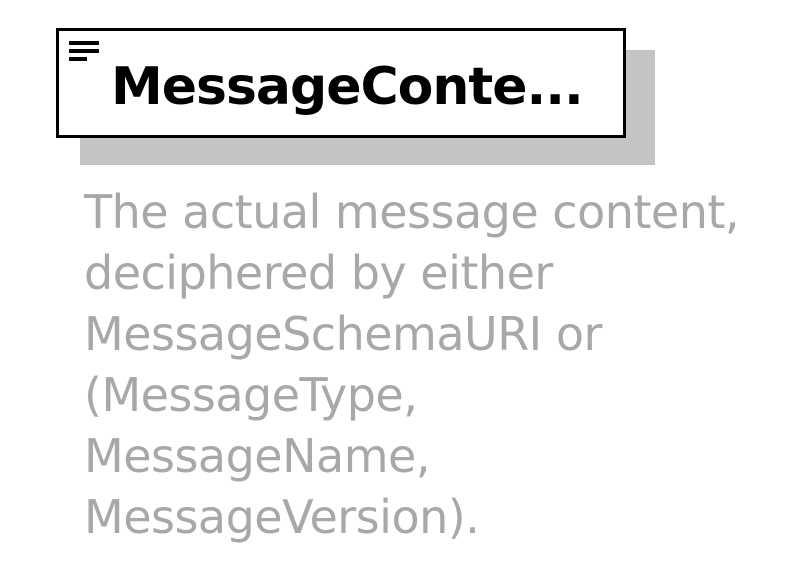 This screenshot has height=577, width=800. I want to click on annotation-line: The actual message content,, so click(412, 212).